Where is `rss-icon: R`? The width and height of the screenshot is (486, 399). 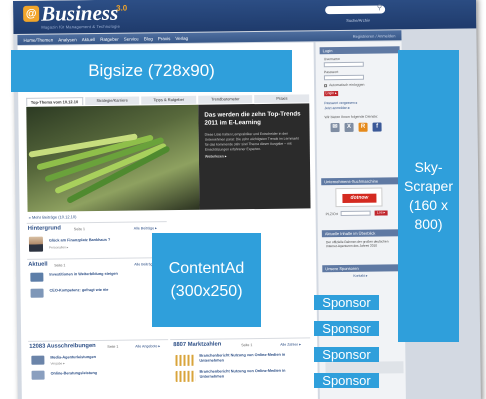 rss-icon: R is located at coordinates (363, 127).